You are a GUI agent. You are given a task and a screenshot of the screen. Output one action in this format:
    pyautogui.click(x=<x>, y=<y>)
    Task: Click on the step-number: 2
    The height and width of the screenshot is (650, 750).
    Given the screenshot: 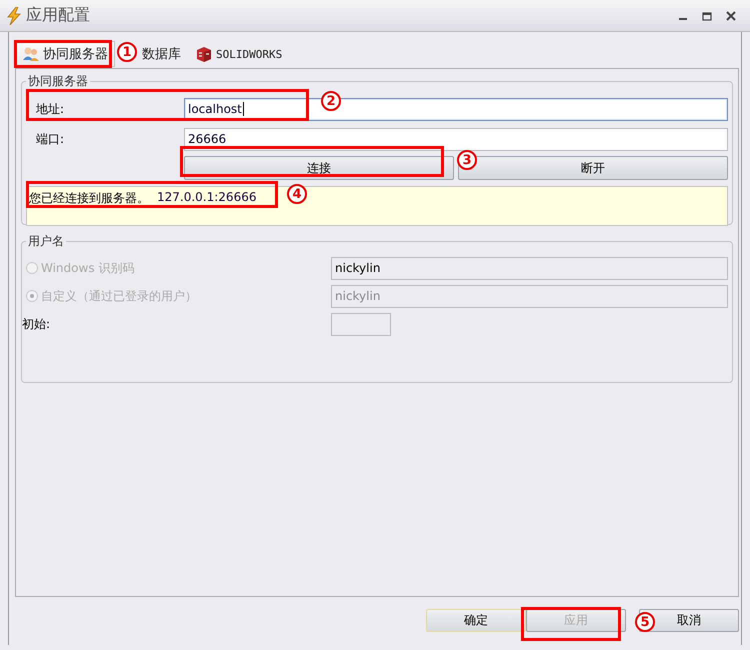 What is the action you would take?
    pyautogui.click(x=331, y=101)
    